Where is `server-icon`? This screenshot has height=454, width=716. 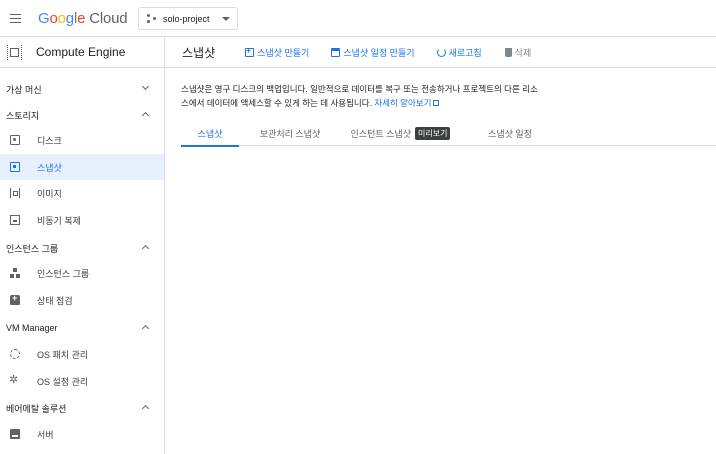 server-icon is located at coordinates (15, 434).